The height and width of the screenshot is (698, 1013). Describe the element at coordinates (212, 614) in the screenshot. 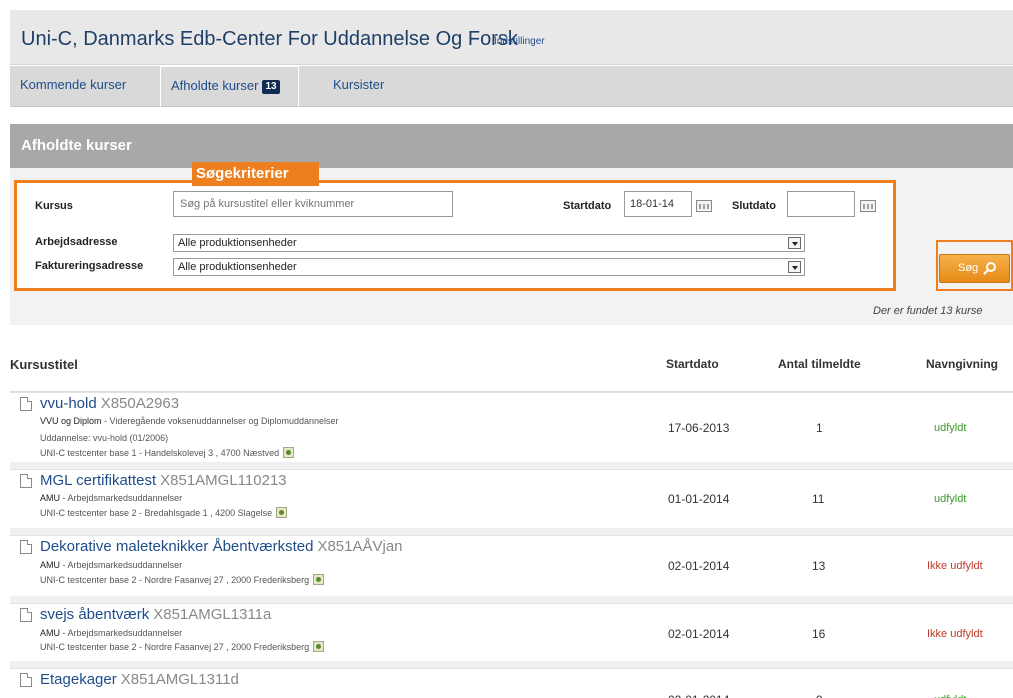

I see `course-code: X851AMGL1311a` at that location.